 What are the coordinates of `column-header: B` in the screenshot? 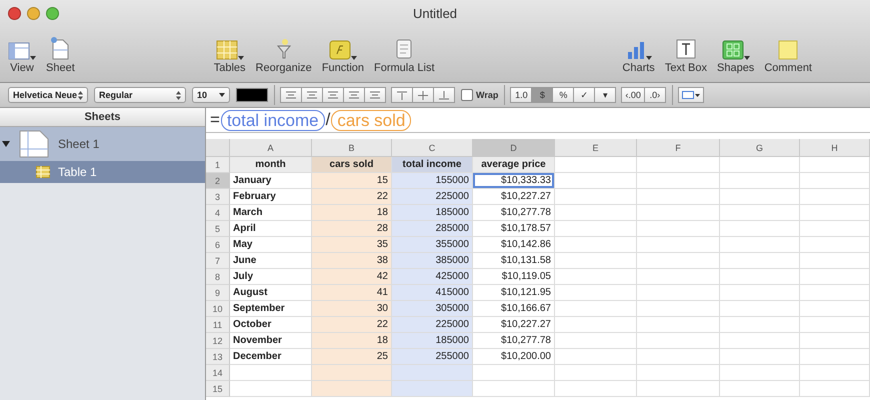 It's located at (352, 148).